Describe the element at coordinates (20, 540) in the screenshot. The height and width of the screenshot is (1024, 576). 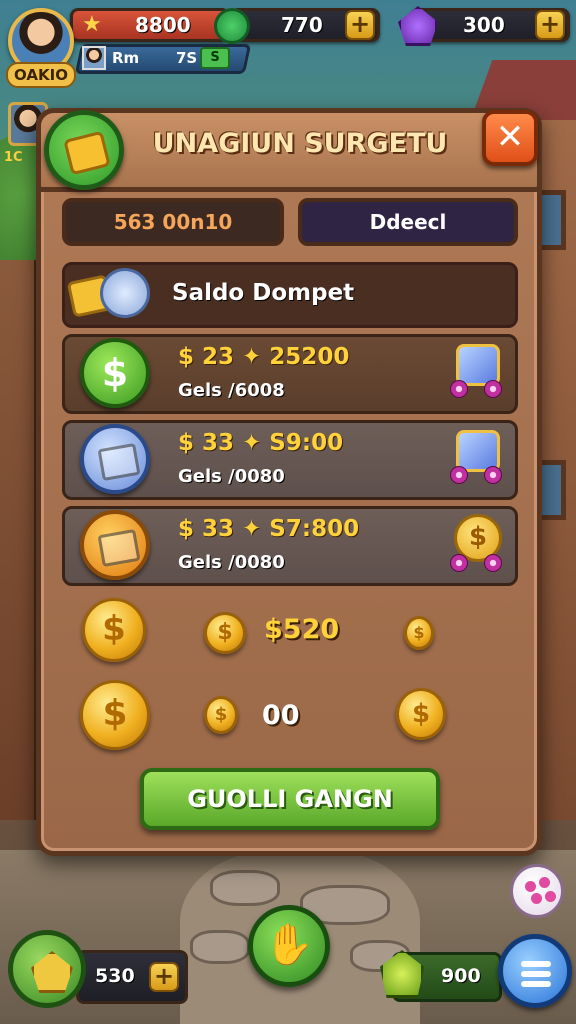
I see `house-left` at that location.